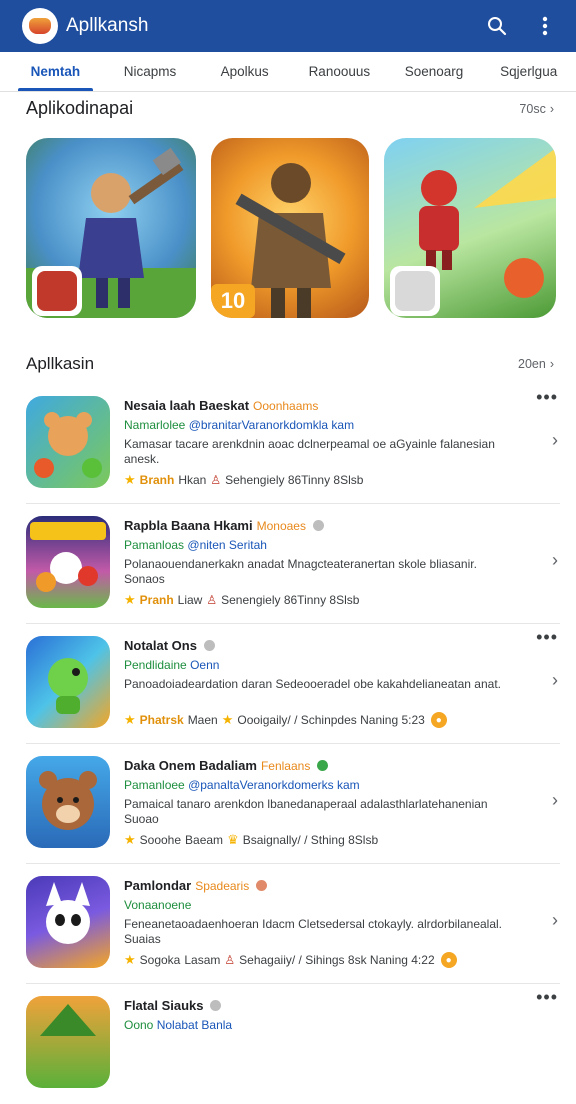  Describe the element at coordinates (192, 480) in the screenshot. I see `app-stat: Hkan` at that location.